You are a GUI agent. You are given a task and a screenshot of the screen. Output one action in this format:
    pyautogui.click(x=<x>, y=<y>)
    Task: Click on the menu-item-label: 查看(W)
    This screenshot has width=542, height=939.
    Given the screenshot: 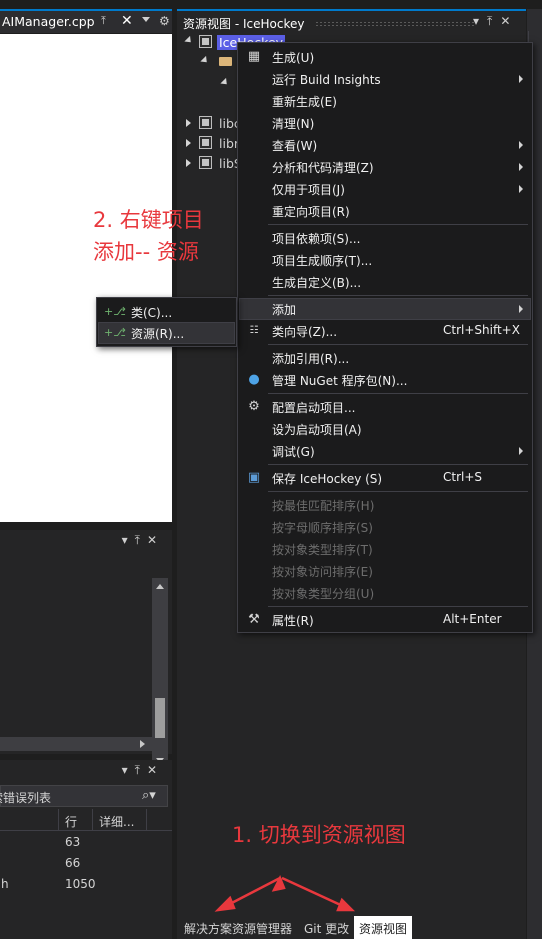 What is the action you would take?
    pyautogui.click(x=295, y=146)
    